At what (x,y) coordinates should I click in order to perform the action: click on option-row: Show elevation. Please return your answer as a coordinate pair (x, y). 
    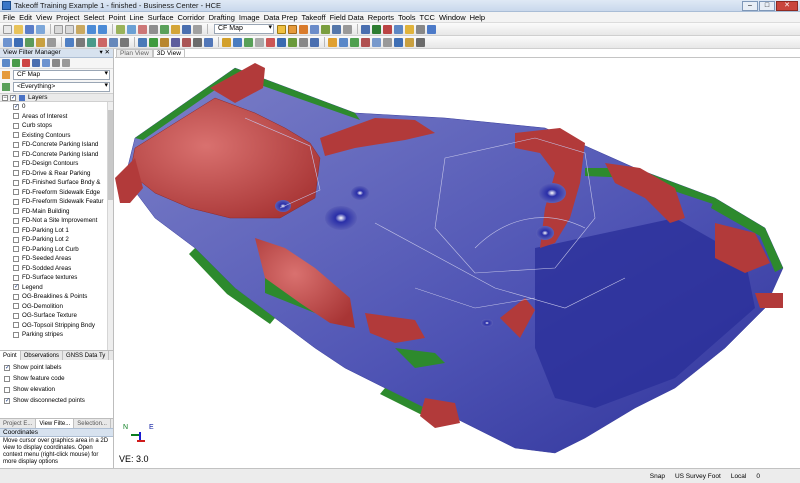
    Looking at the image, I should click on (56, 389).